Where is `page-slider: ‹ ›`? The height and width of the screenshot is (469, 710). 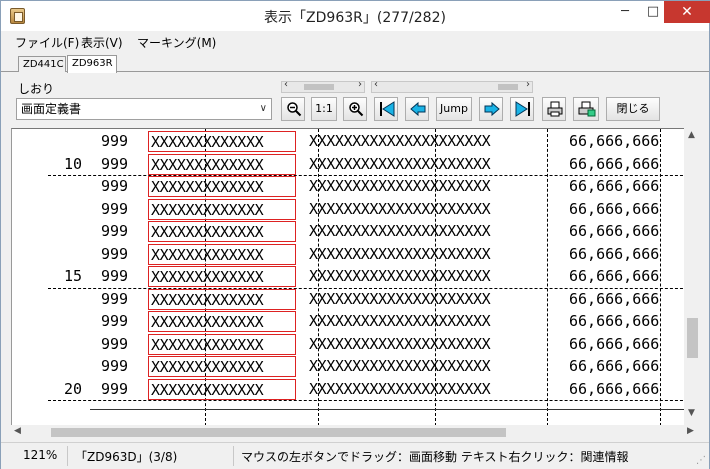
page-slider: ‹ › is located at coordinates (452, 86).